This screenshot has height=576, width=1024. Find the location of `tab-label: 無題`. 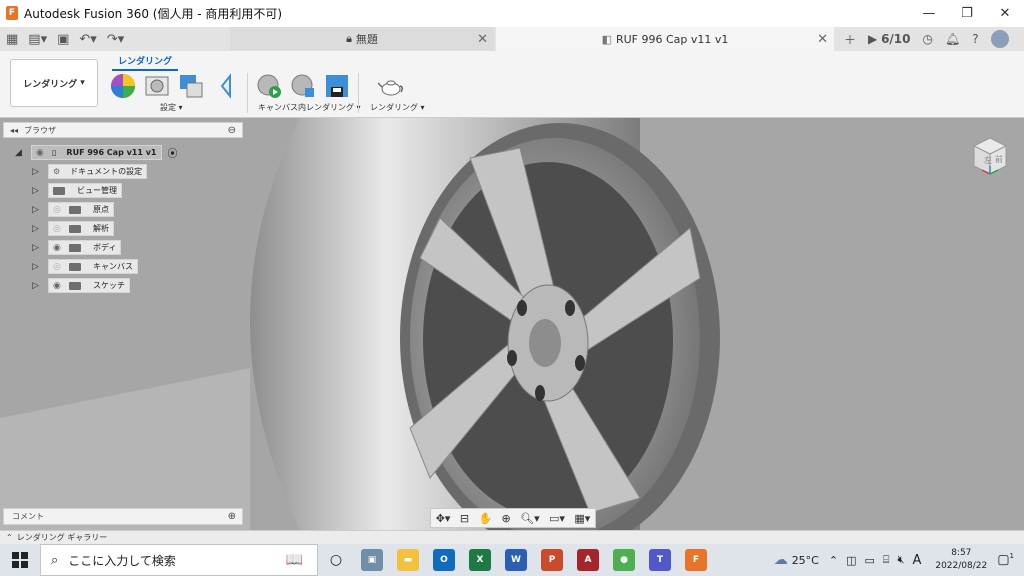

tab-label: 無題 is located at coordinates (366, 39).